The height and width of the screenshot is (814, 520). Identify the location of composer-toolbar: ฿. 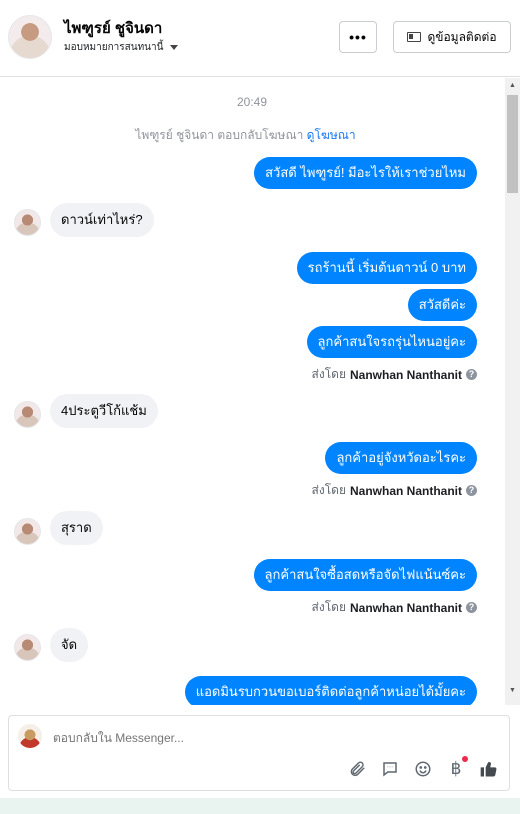
(423, 767).